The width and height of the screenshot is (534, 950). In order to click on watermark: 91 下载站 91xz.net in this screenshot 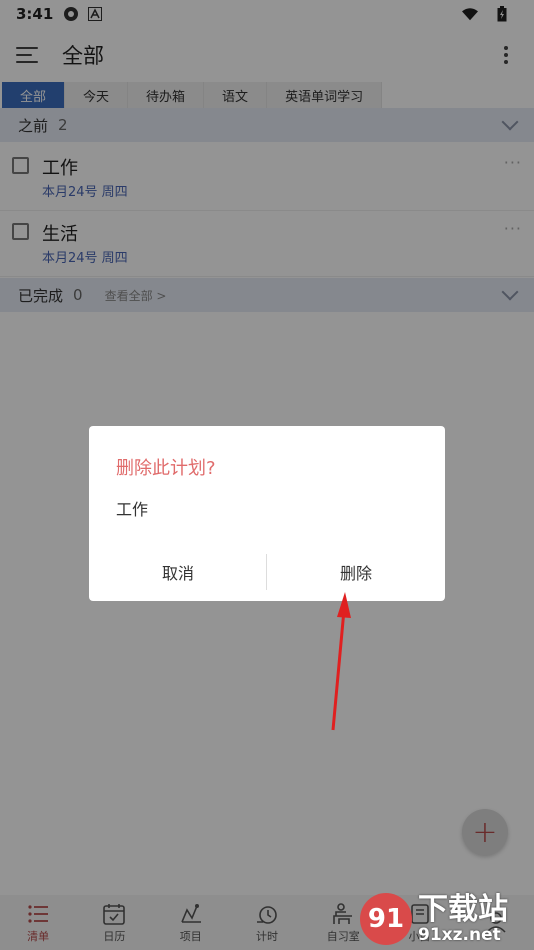, I will do `click(447, 919)`.